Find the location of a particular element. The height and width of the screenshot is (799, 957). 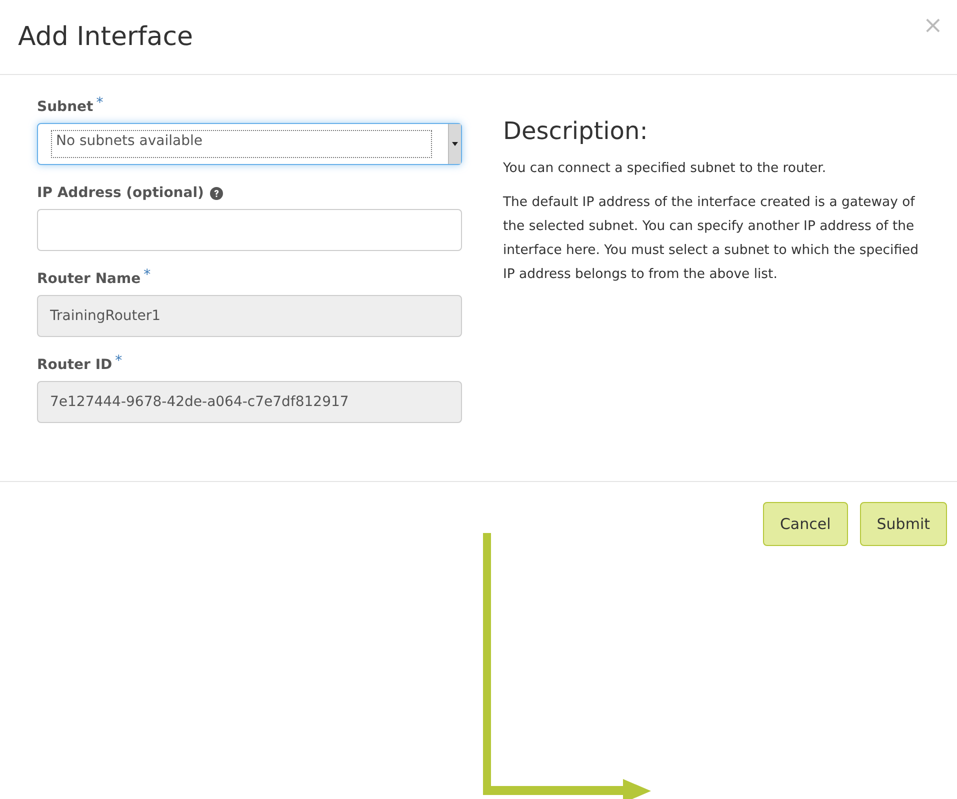

dialog-title: Add Interface is located at coordinates (106, 37).